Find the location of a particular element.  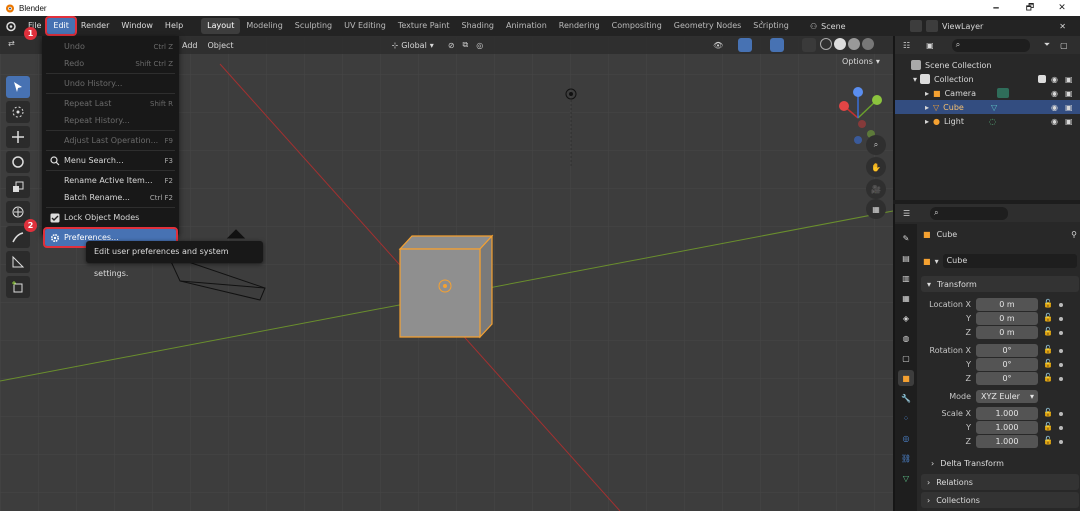

world-tab-icon: ◍ is located at coordinates (906, 338).